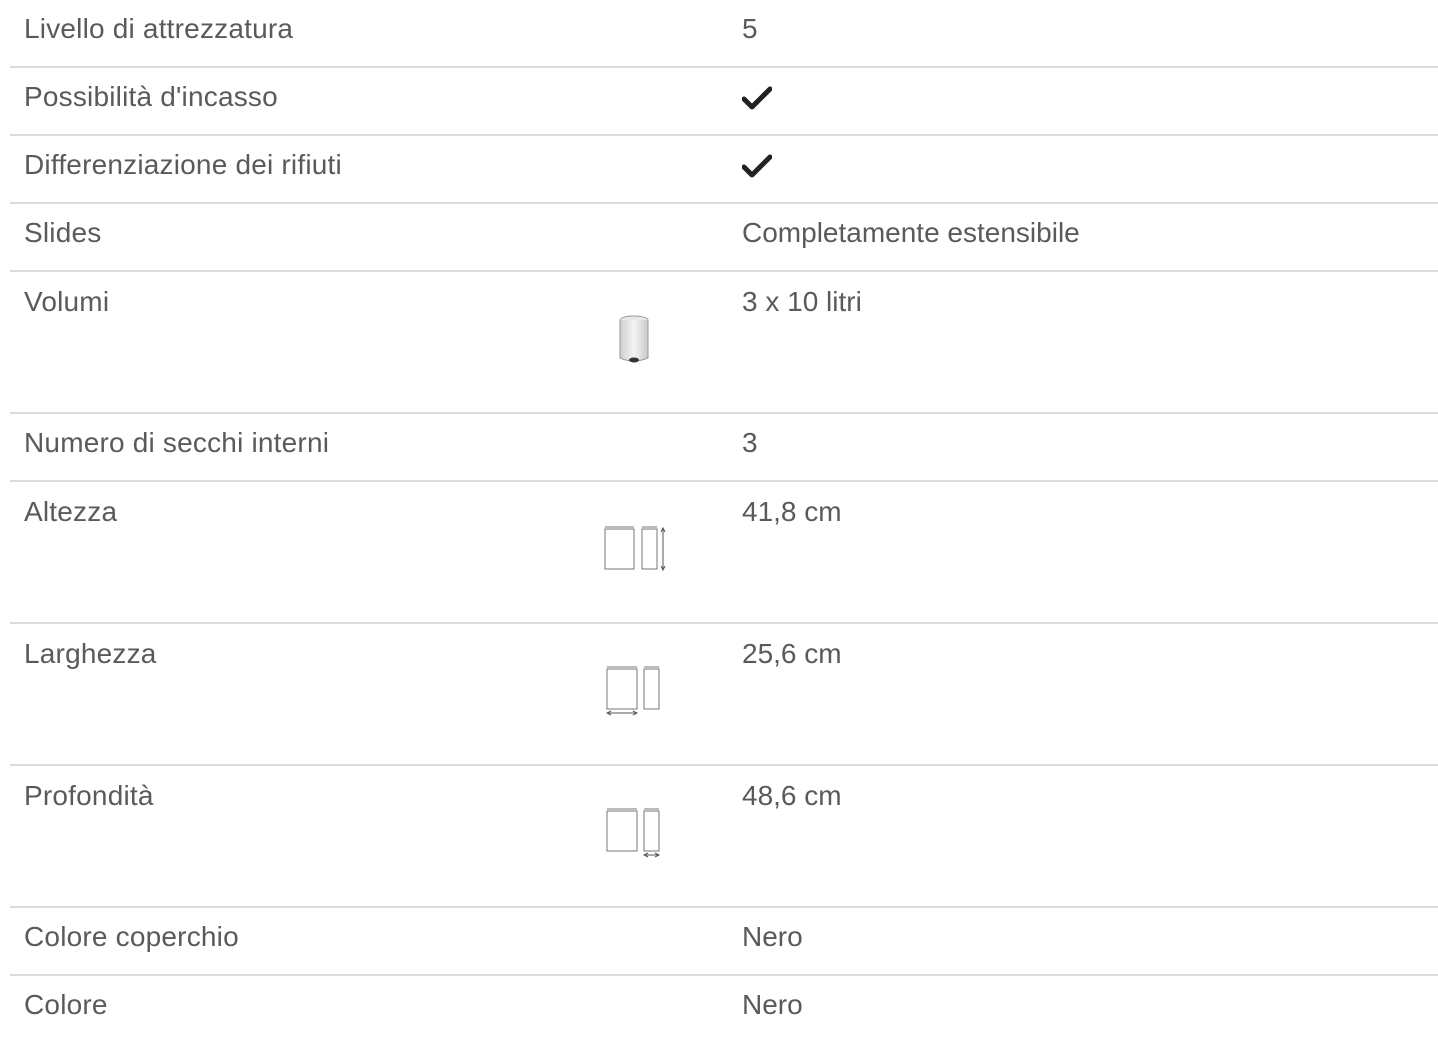 This screenshot has width=1438, height=1040. Describe the element at coordinates (724, 170) in the screenshot. I see `spec-row-waste-separation: Differenziazione dei rifiuti` at that location.